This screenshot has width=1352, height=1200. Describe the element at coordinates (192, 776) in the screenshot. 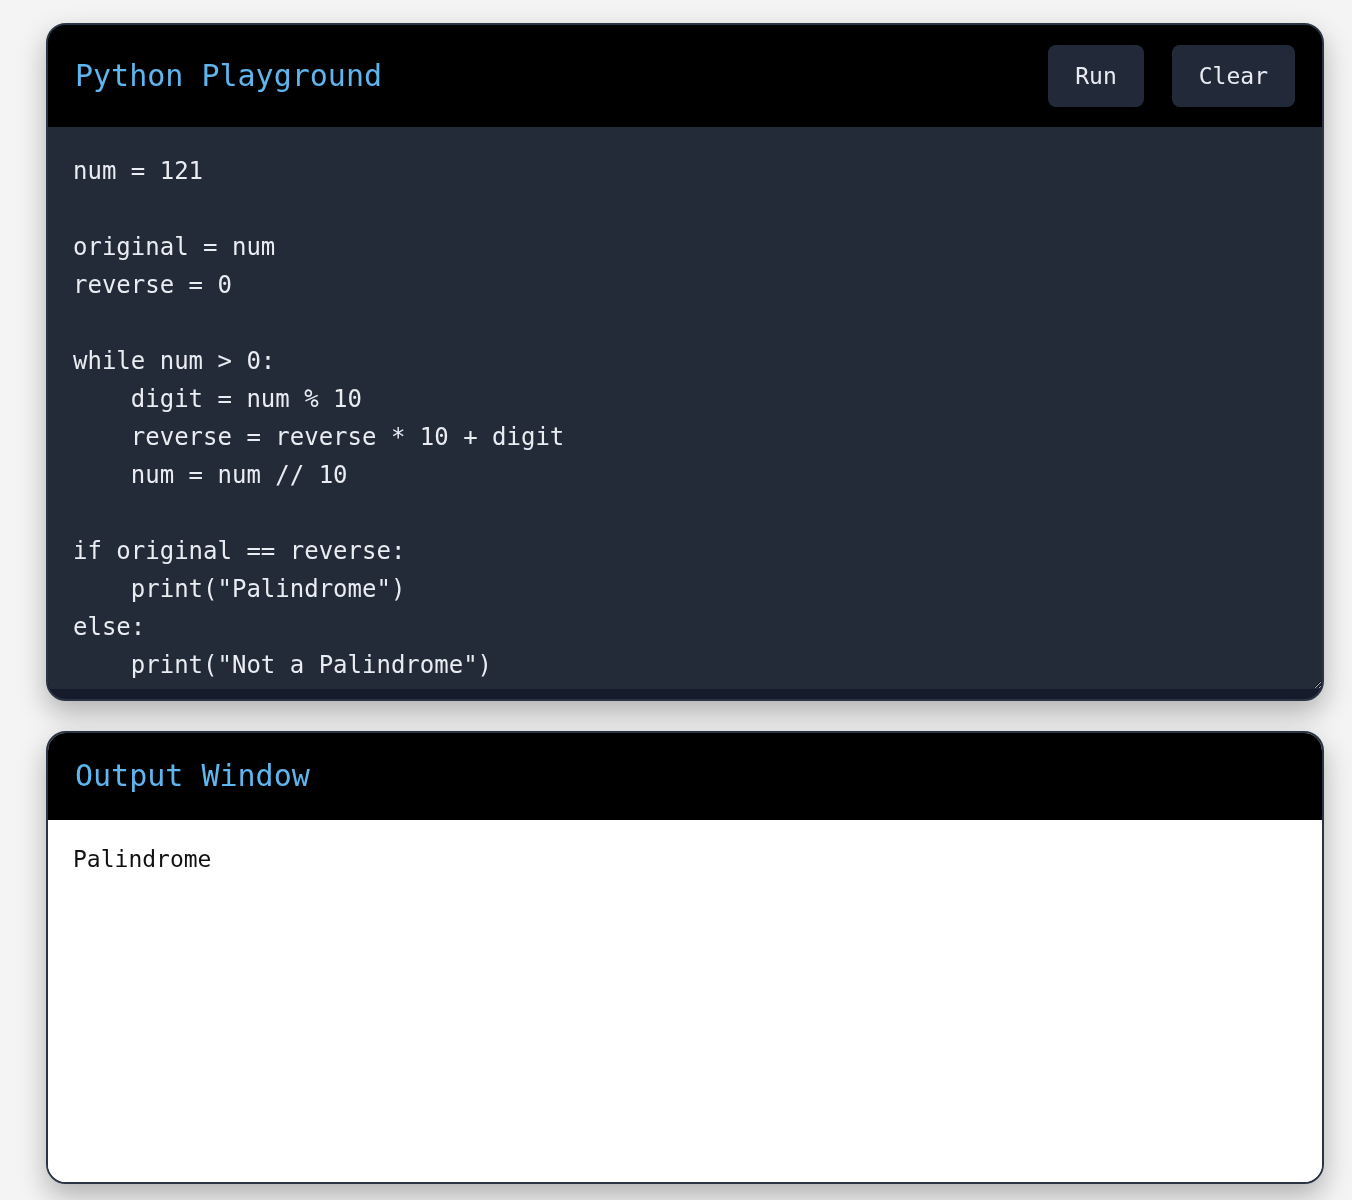

I see `output-title: Output Window` at that location.